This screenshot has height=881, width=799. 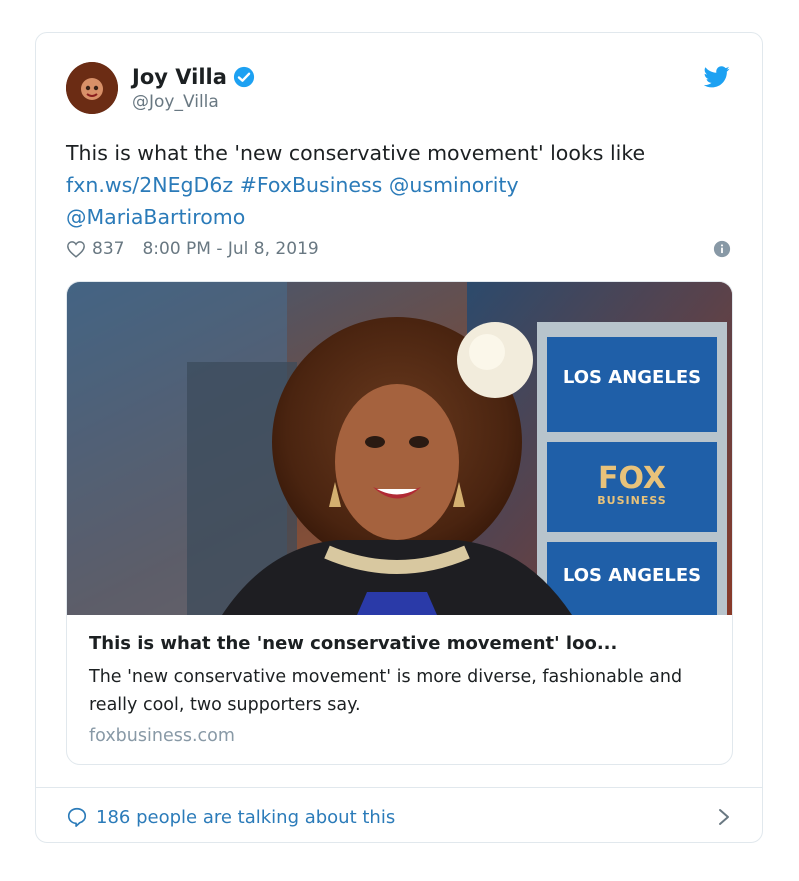 What do you see at coordinates (149, 185) in the screenshot?
I see `tweet-link: fxn.ws/2NEgD6z` at bounding box center [149, 185].